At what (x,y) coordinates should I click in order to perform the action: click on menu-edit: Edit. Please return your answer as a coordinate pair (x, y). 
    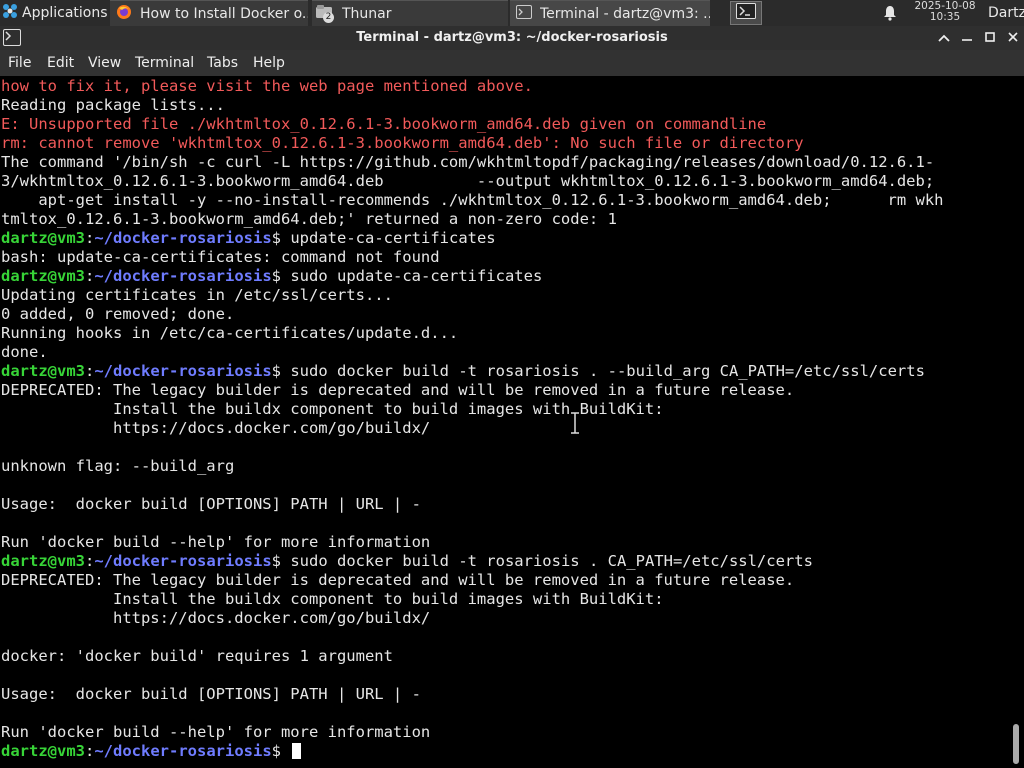
    Looking at the image, I should click on (60, 63).